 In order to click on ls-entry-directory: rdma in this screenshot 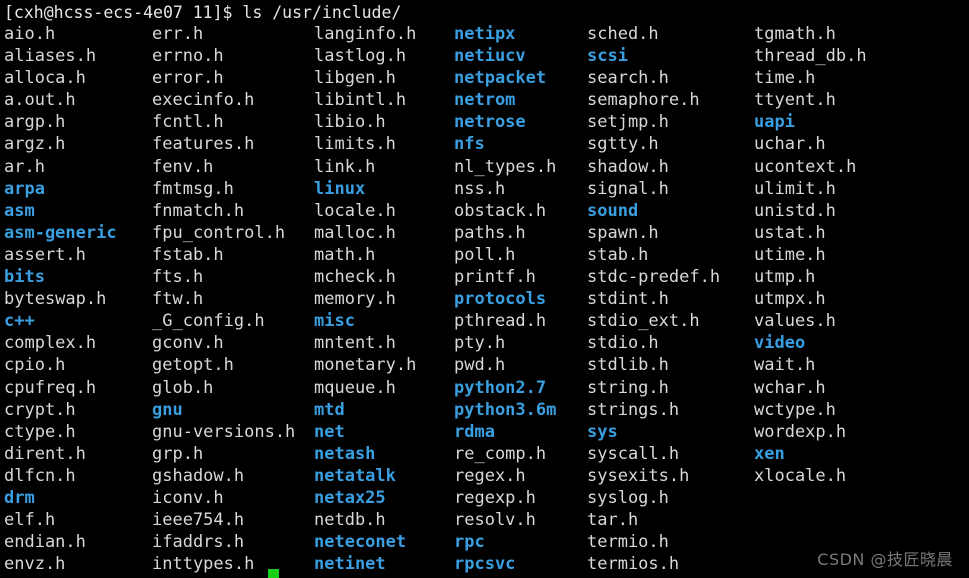, I will do `click(474, 431)`.